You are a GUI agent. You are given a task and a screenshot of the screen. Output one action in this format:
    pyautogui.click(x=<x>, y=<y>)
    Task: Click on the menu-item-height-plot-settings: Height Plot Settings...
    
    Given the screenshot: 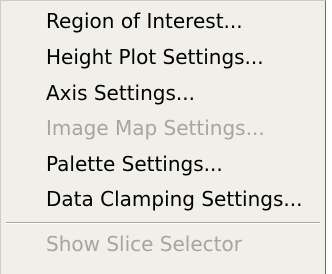 What is the action you would take?
    pyautogui.click(x=163, y=57)
    